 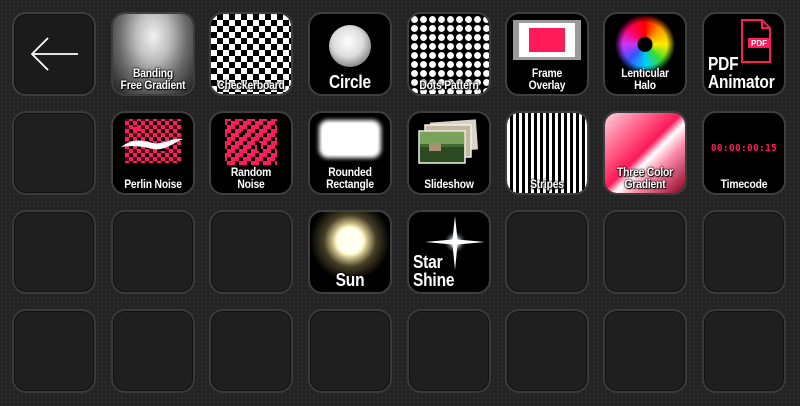 I want to click on back-button, so click(x=54, y=54).